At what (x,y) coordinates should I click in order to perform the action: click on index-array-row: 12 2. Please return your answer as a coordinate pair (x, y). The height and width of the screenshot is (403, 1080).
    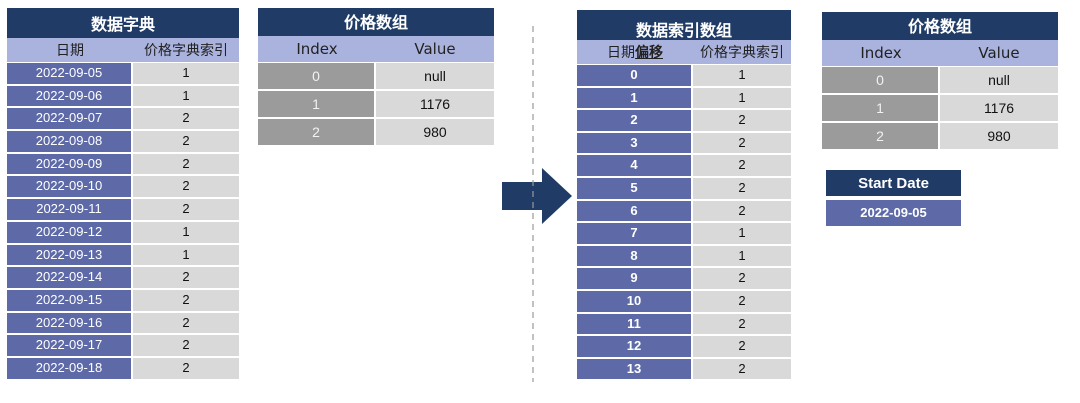
    Looking at the image, I should click on (684, 347).